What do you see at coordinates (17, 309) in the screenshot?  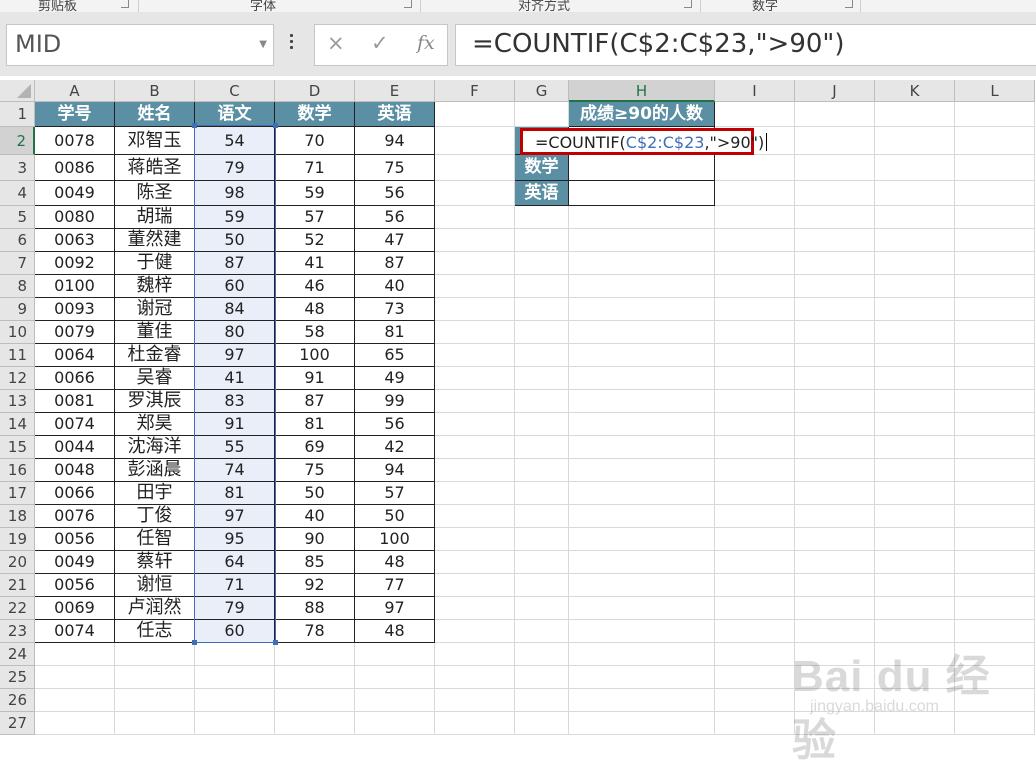 I see `row-header-9: 9` at bounding box center [17, 309].